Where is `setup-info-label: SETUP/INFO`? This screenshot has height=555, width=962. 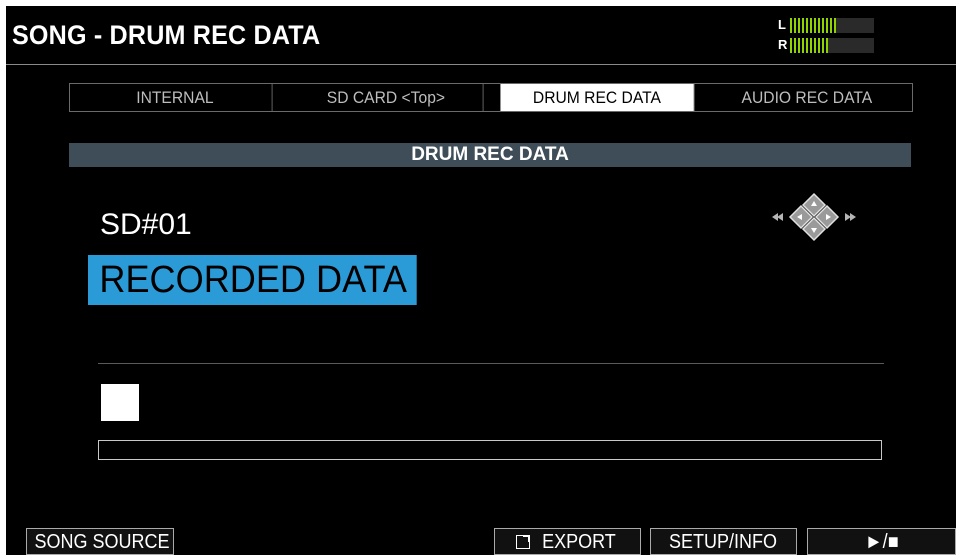
setup-info-label: SETUP/INFO is located at coordinates (723, 542).